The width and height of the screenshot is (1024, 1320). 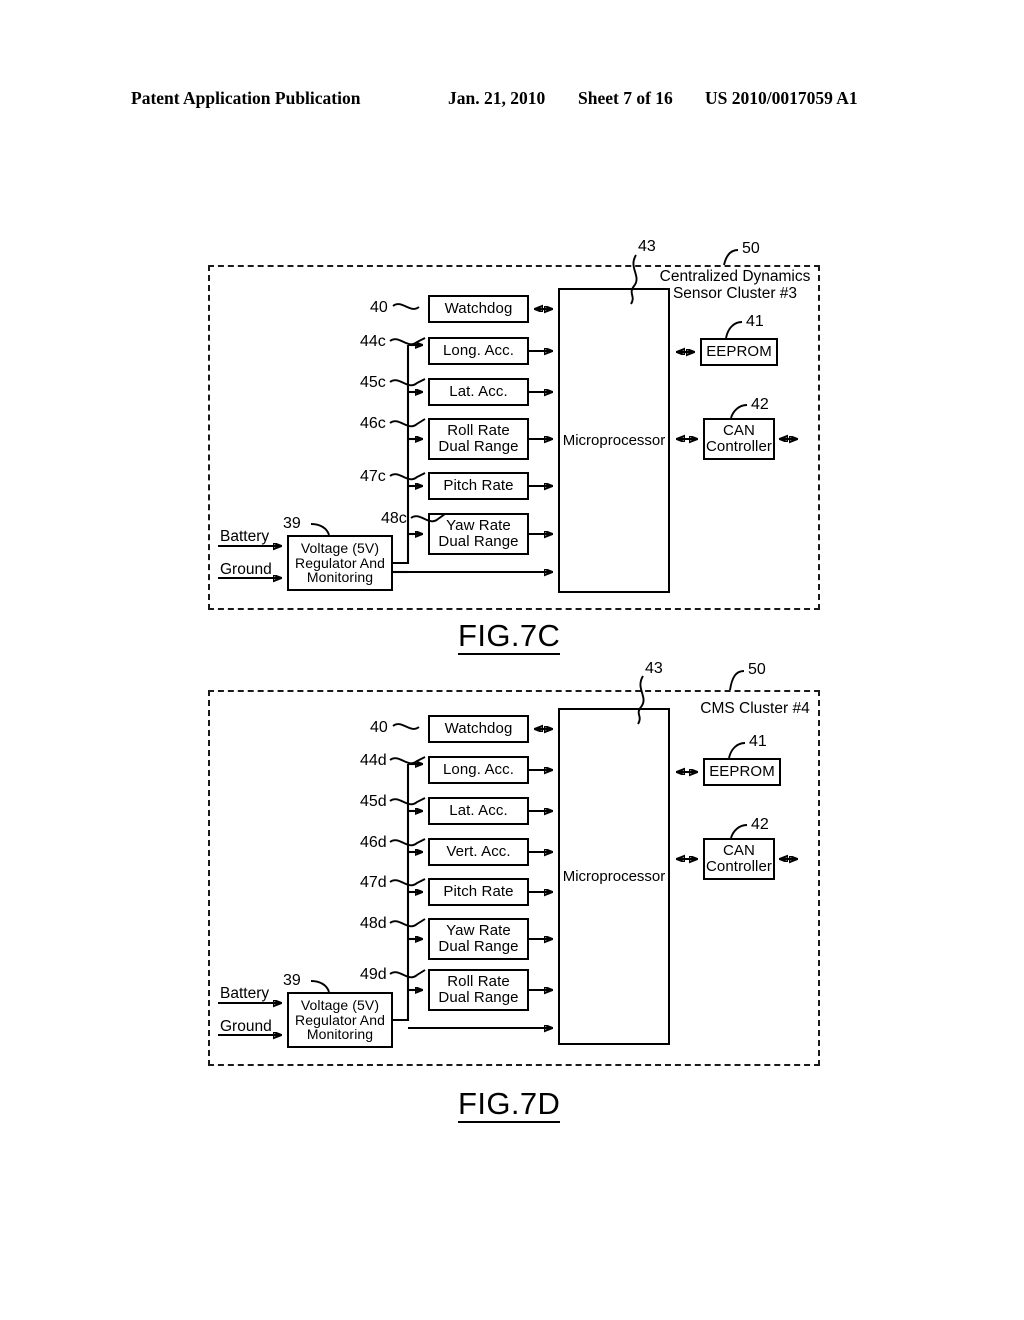 What do you see at coordinates (760, 404) in the screenshot?
I see `figure-7c-ref-42: 42` at bounding box center [760, 404].